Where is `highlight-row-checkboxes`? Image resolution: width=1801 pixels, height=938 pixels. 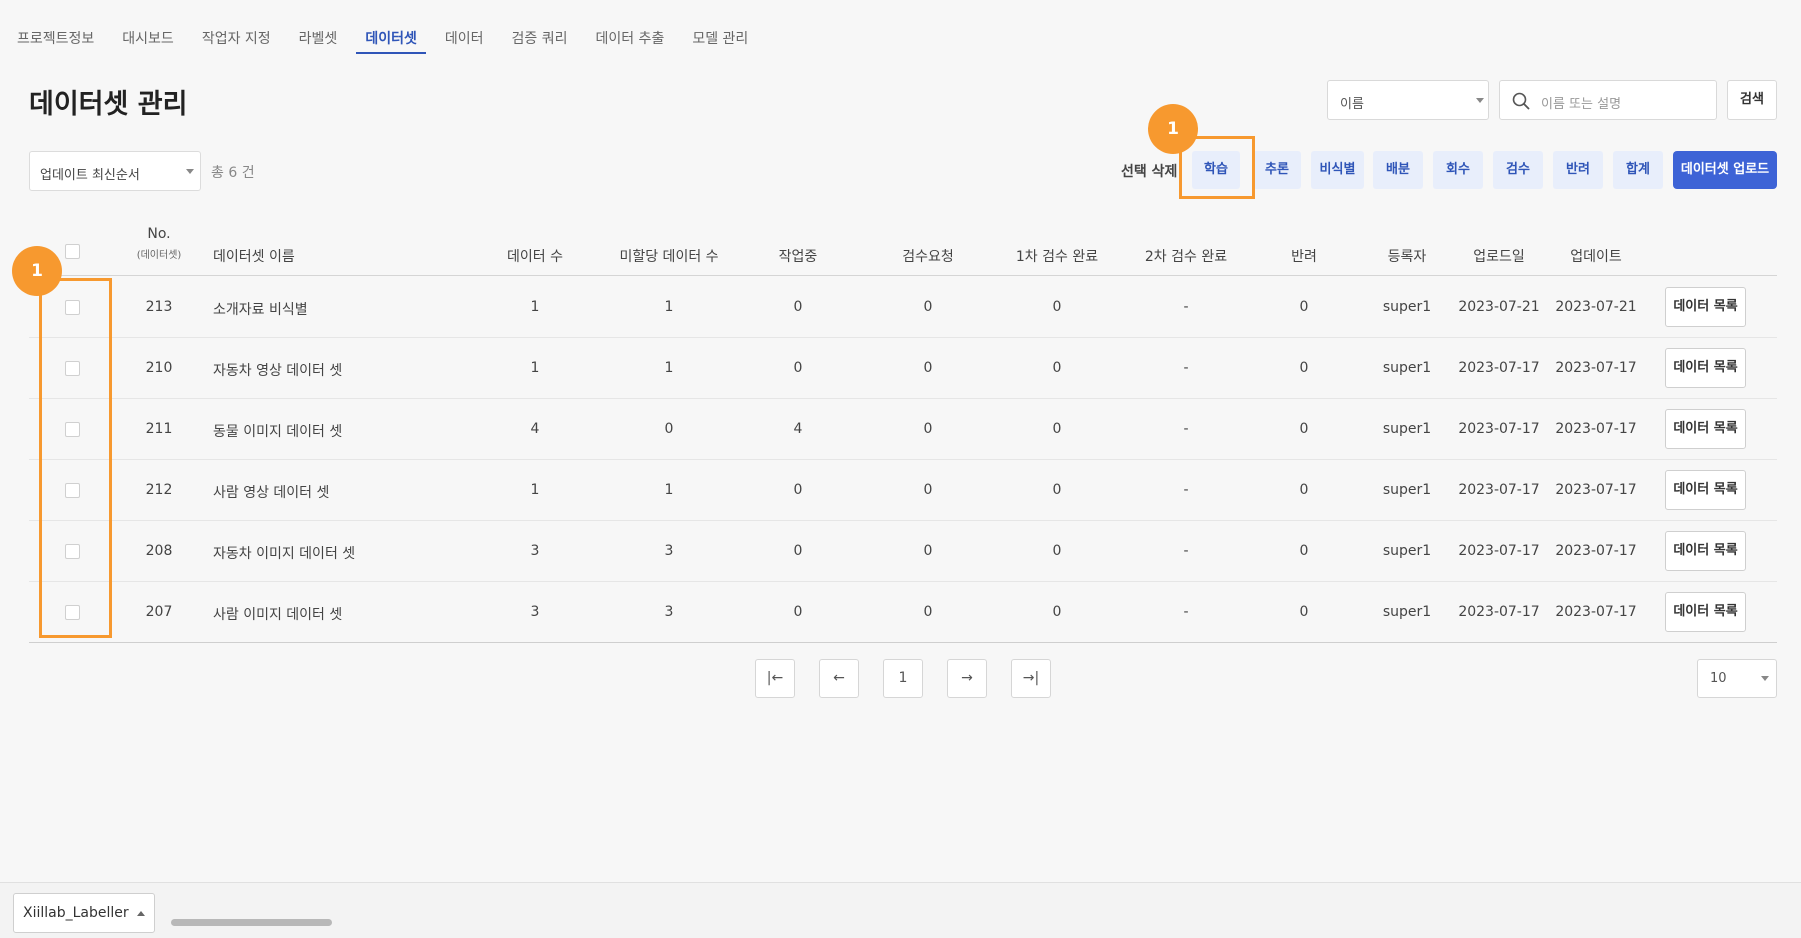
highlight-row-checkboxes is located at coordinates (75, 458).